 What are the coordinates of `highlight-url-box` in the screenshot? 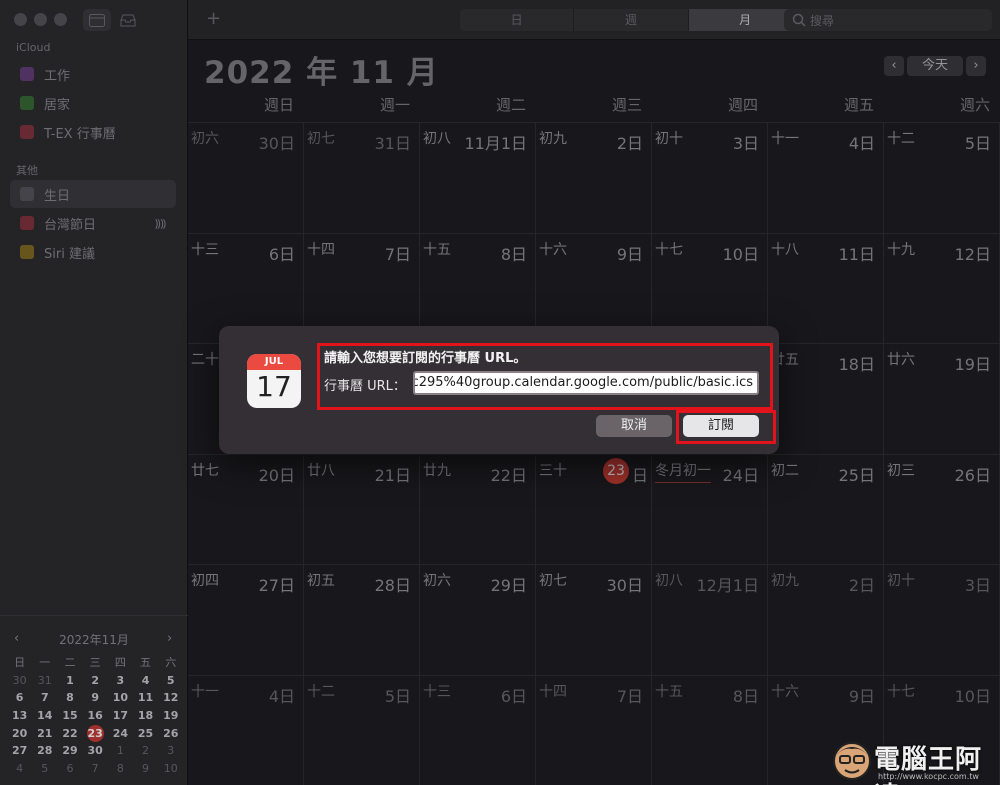 It's located at (545, 376).